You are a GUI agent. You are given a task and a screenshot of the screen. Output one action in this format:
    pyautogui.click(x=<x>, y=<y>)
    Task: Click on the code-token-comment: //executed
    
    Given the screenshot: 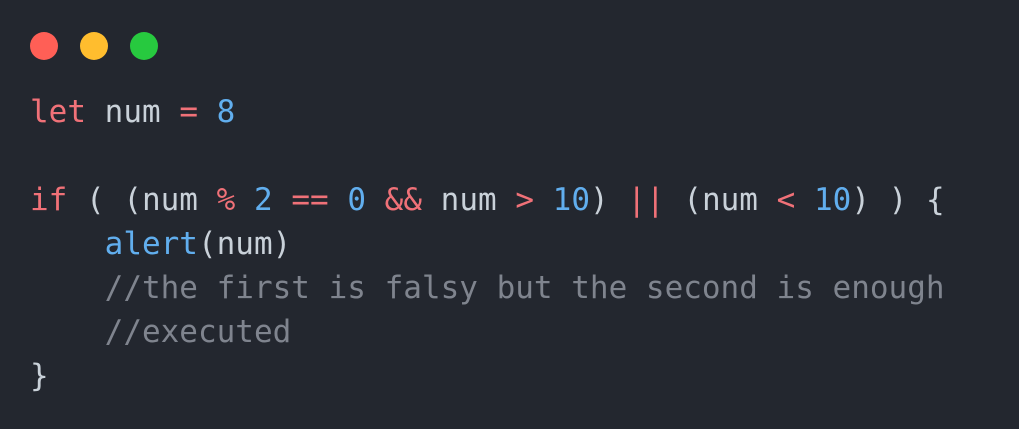 What is the action you would take?
    pyautogui.click(x=198, y=332)
    